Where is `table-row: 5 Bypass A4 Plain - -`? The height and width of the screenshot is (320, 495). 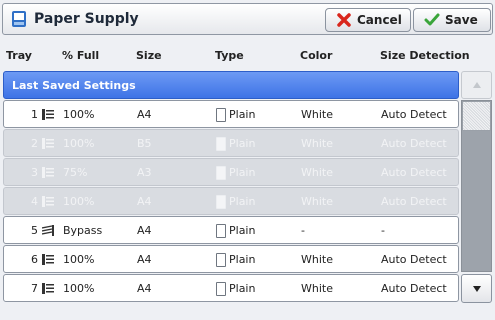 table-row: 5 Bypass A4 Plain - - is located at coordinates (231, 230).